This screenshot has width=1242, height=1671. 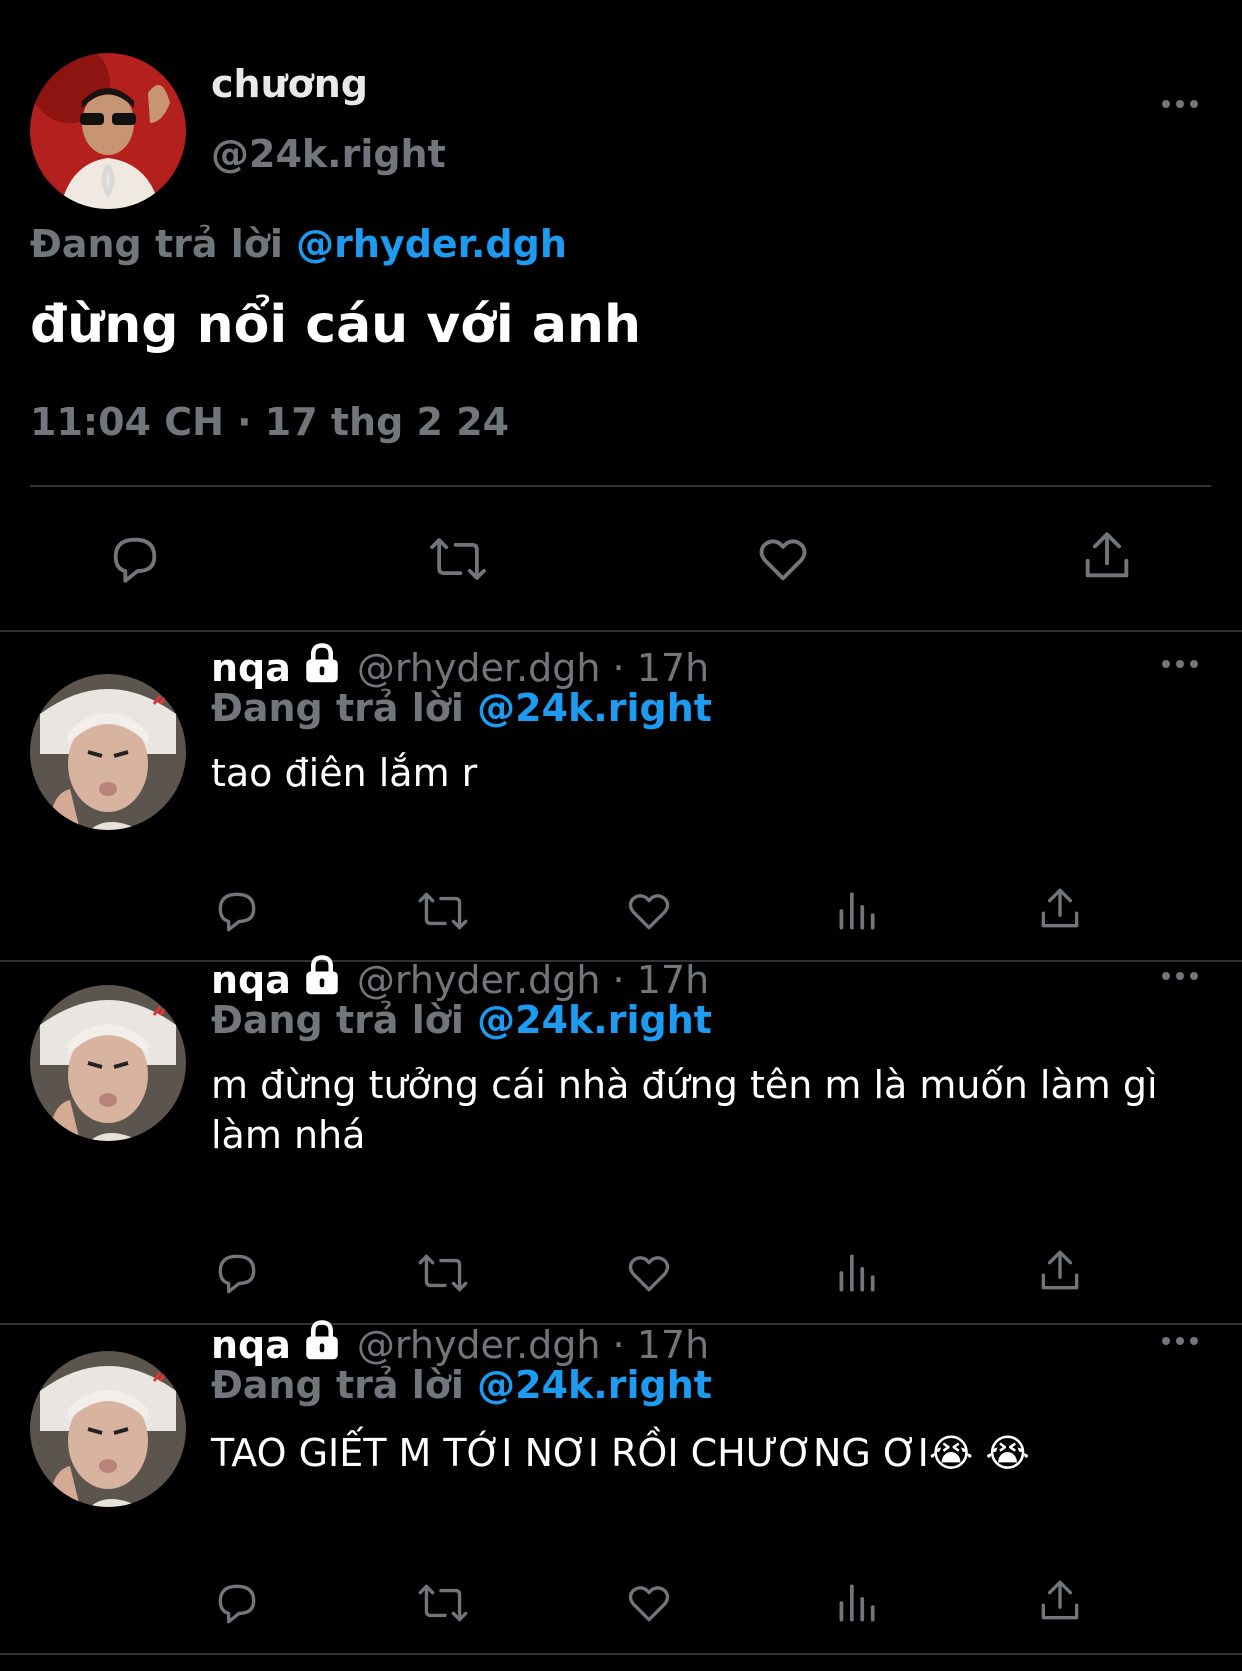 I want to click on tweet-text: đừng nổi cáu với anh, so click(x=335, y=325).